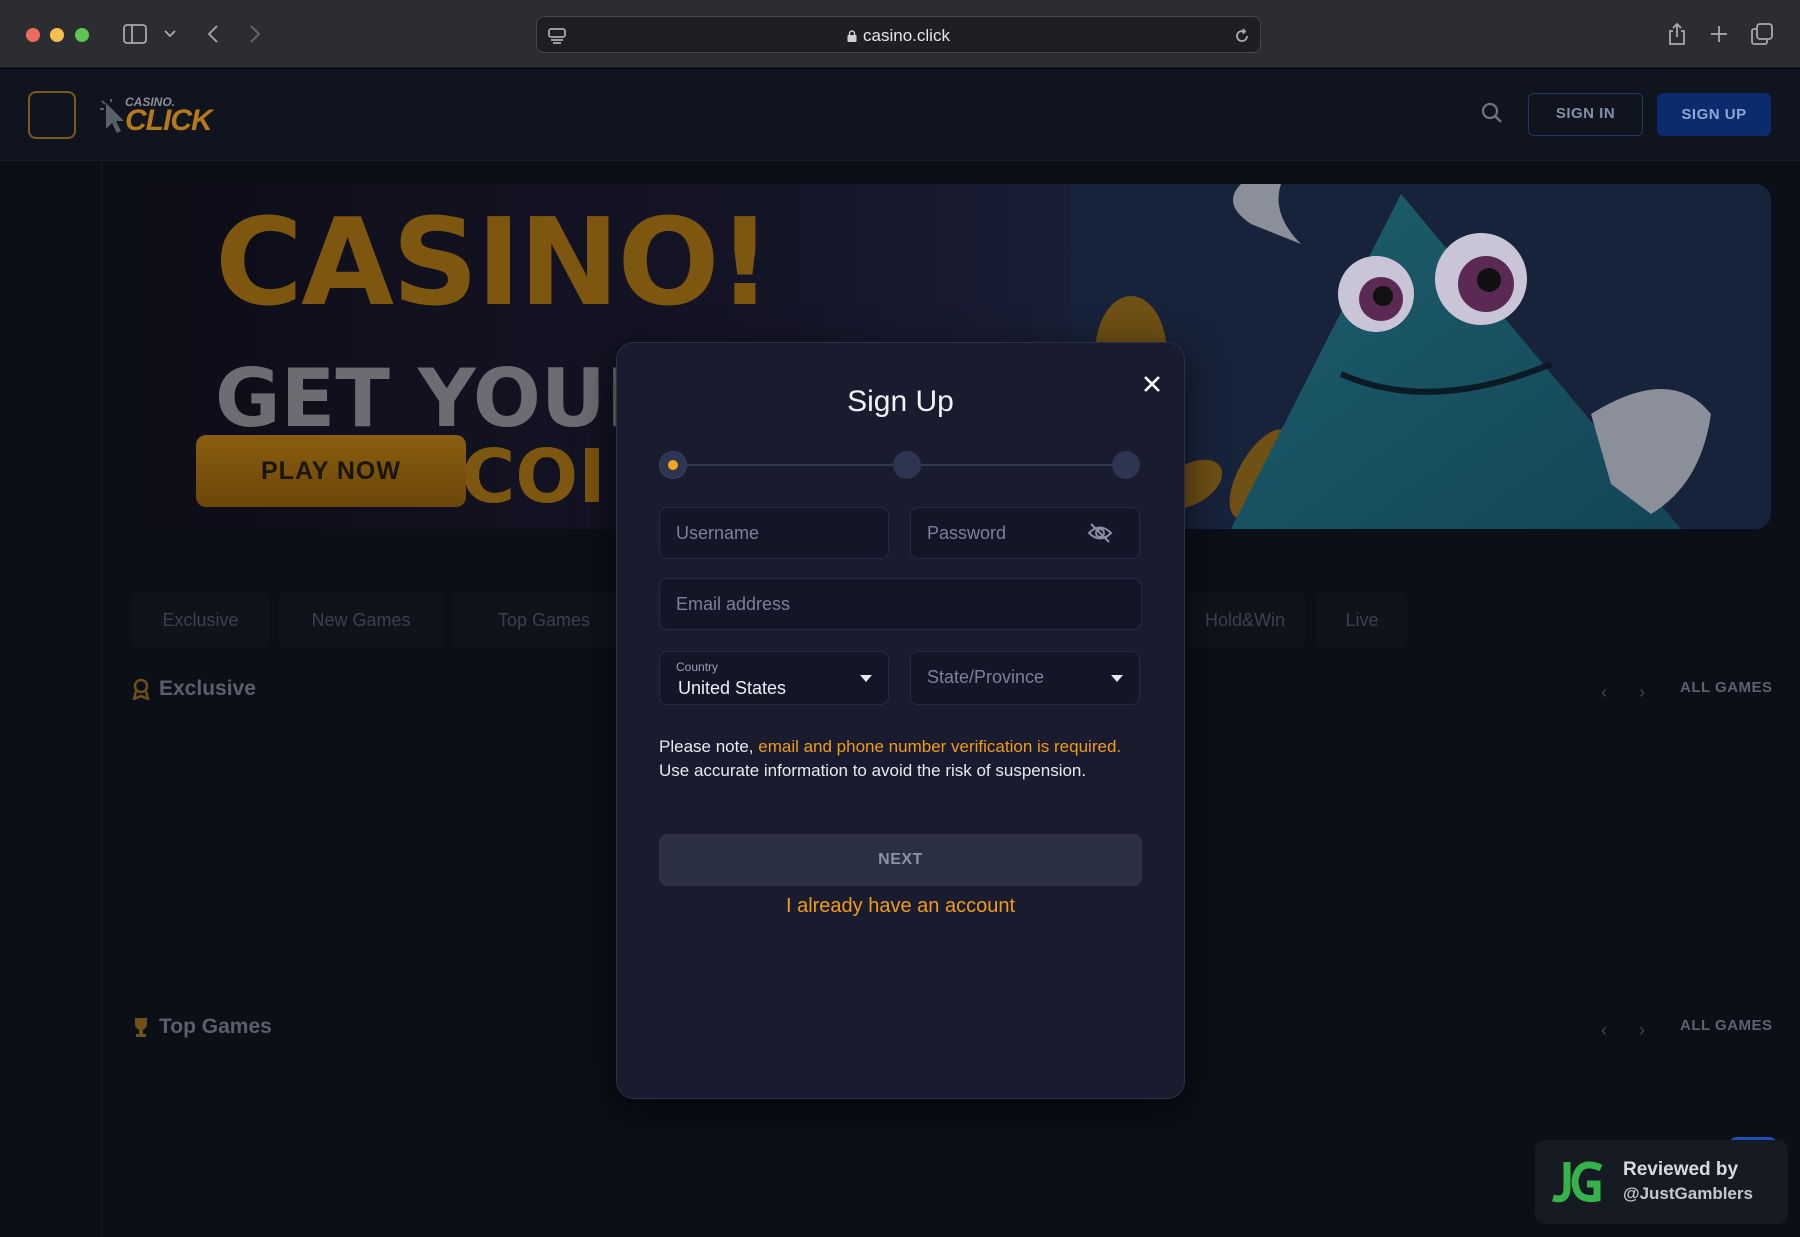  Describe the element at coordinates (709, 746) in the screenshot. I see `note-prefix: Please note,` at that location.